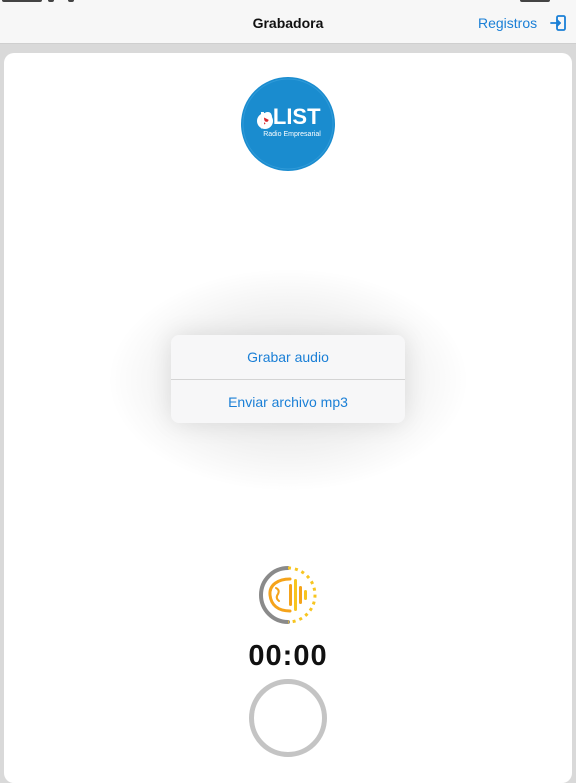  What do you see at coordinates (288, 718) in the screenshot?
I see `record-ring-icon` at bounding box center [288, 718].